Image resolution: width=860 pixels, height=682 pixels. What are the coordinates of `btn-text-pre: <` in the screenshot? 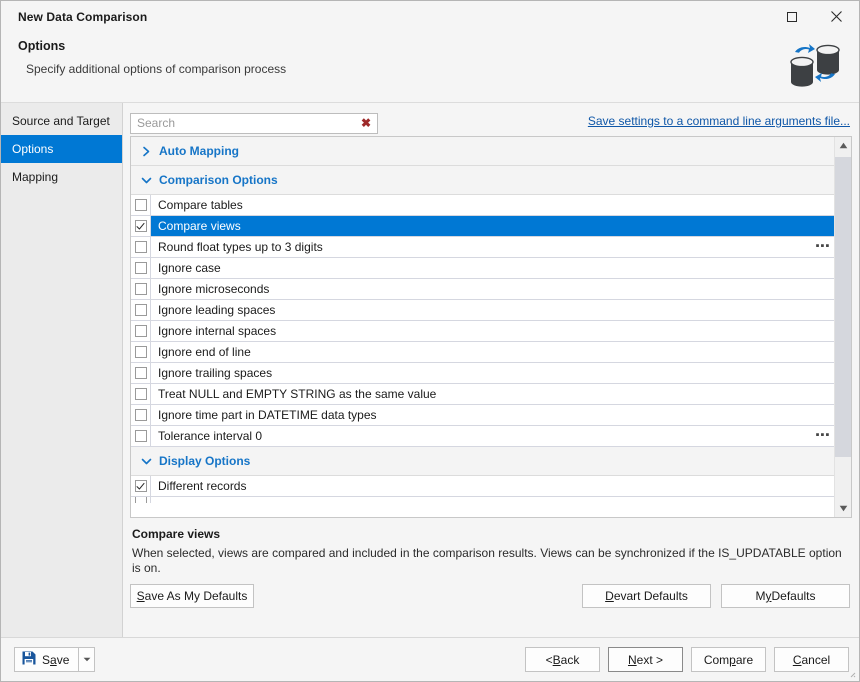 It's located at (549, 659).